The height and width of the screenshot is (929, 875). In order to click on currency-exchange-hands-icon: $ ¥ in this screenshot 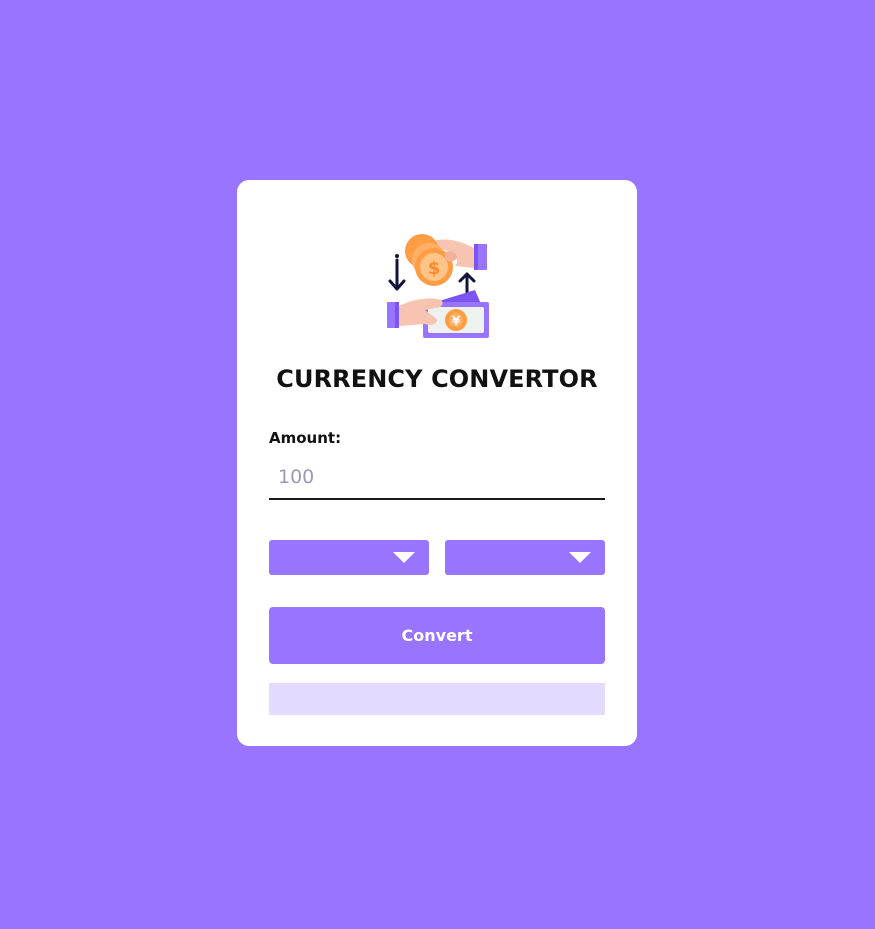, I will do `click(438, 286)`.